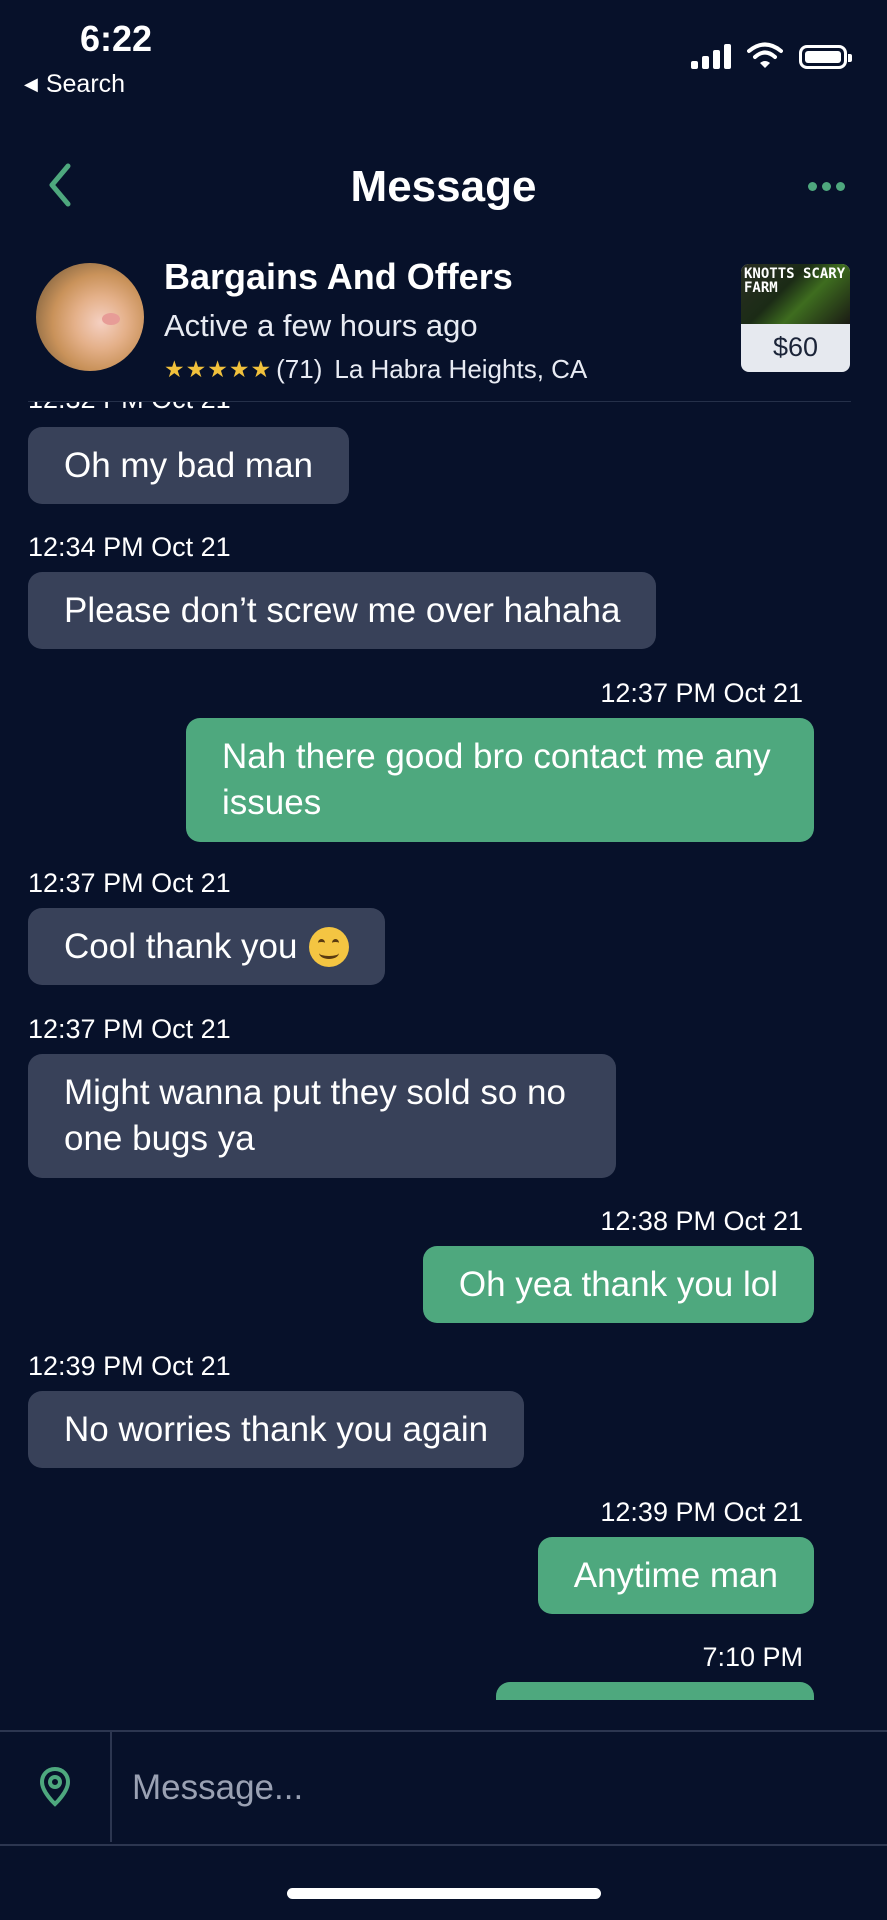 This screenshot has height=1920, width=887. What do you see at coordinates (31, 84) in the screenshot?
I see `back-triangle-icon: ◀` at bounding box center [31, 84].